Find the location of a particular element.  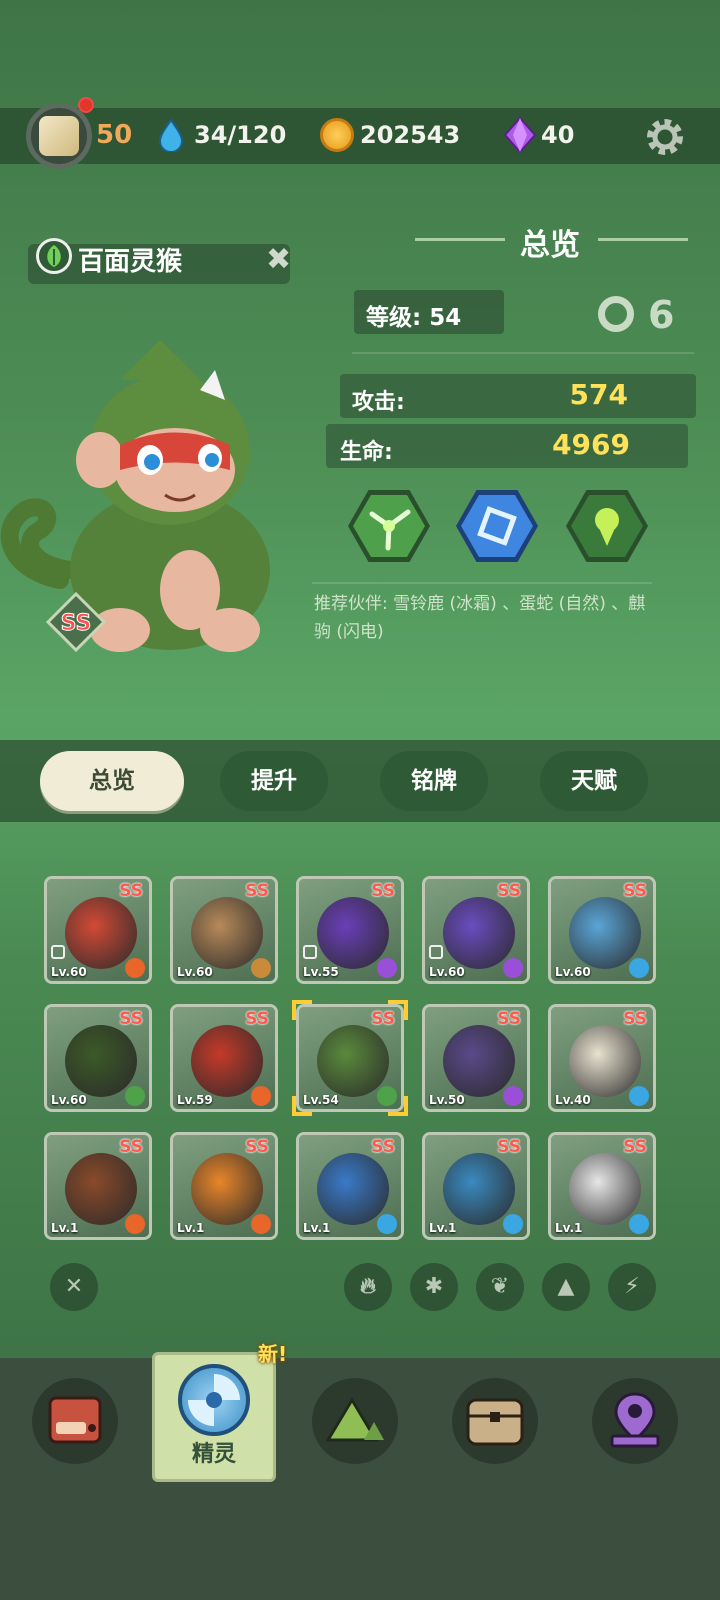

lightning-icon: ⚡︎ is located at coordinates (632, 1287).